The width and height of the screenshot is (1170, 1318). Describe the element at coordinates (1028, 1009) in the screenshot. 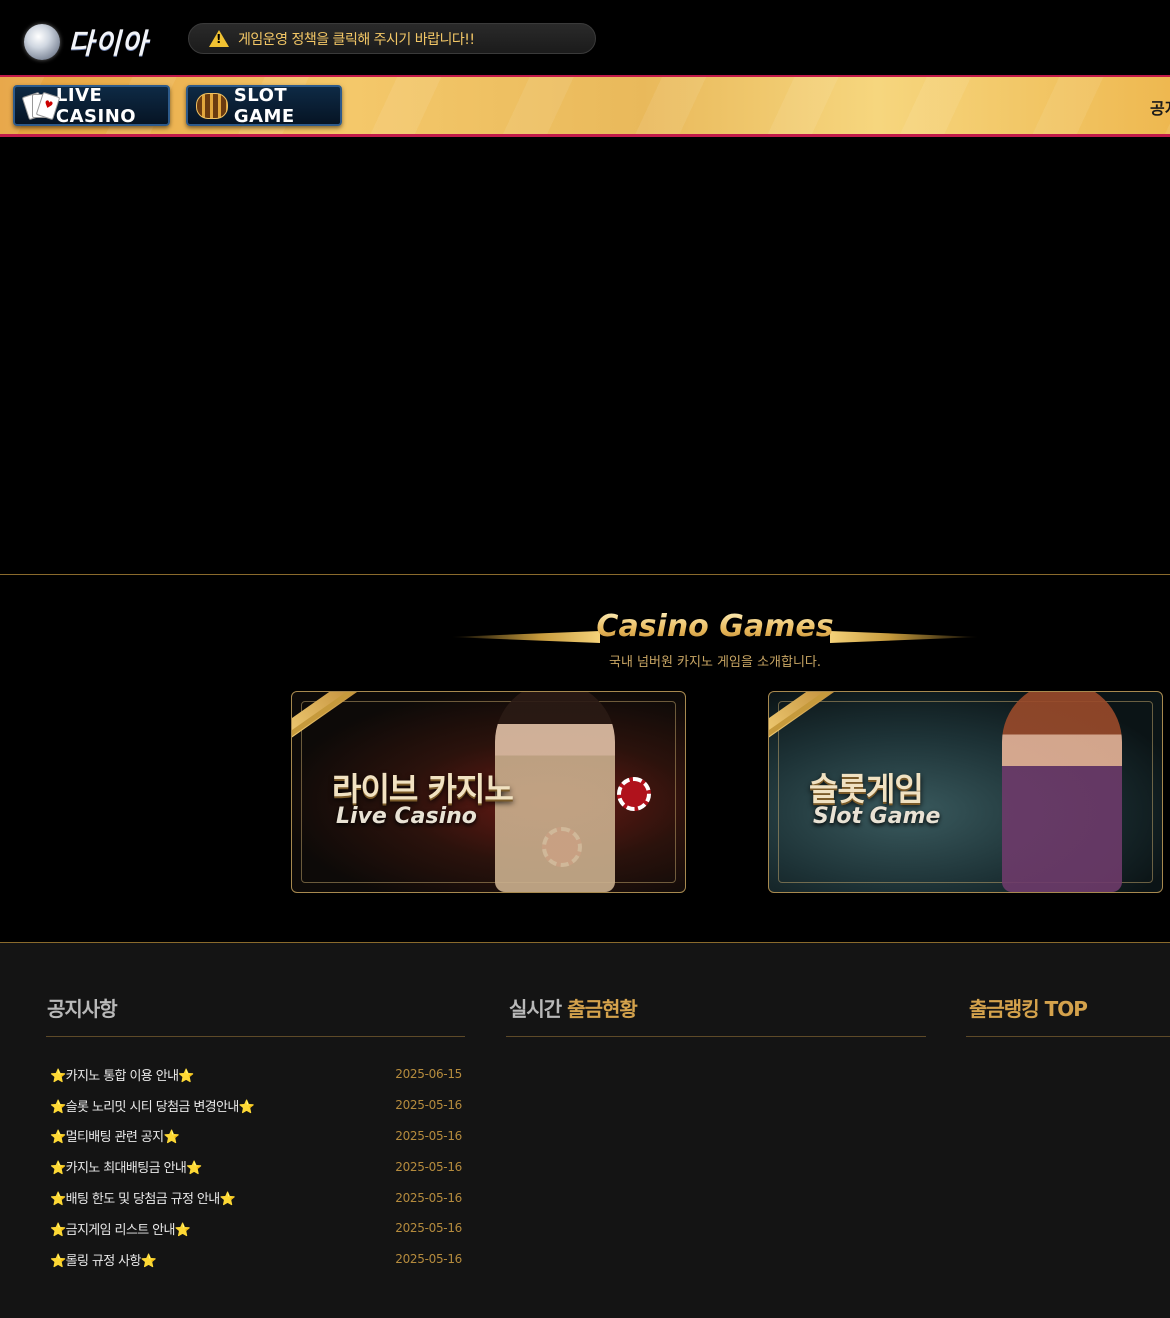

I see `ranking-panel-title: 출금랭킹 TOP` at that location.